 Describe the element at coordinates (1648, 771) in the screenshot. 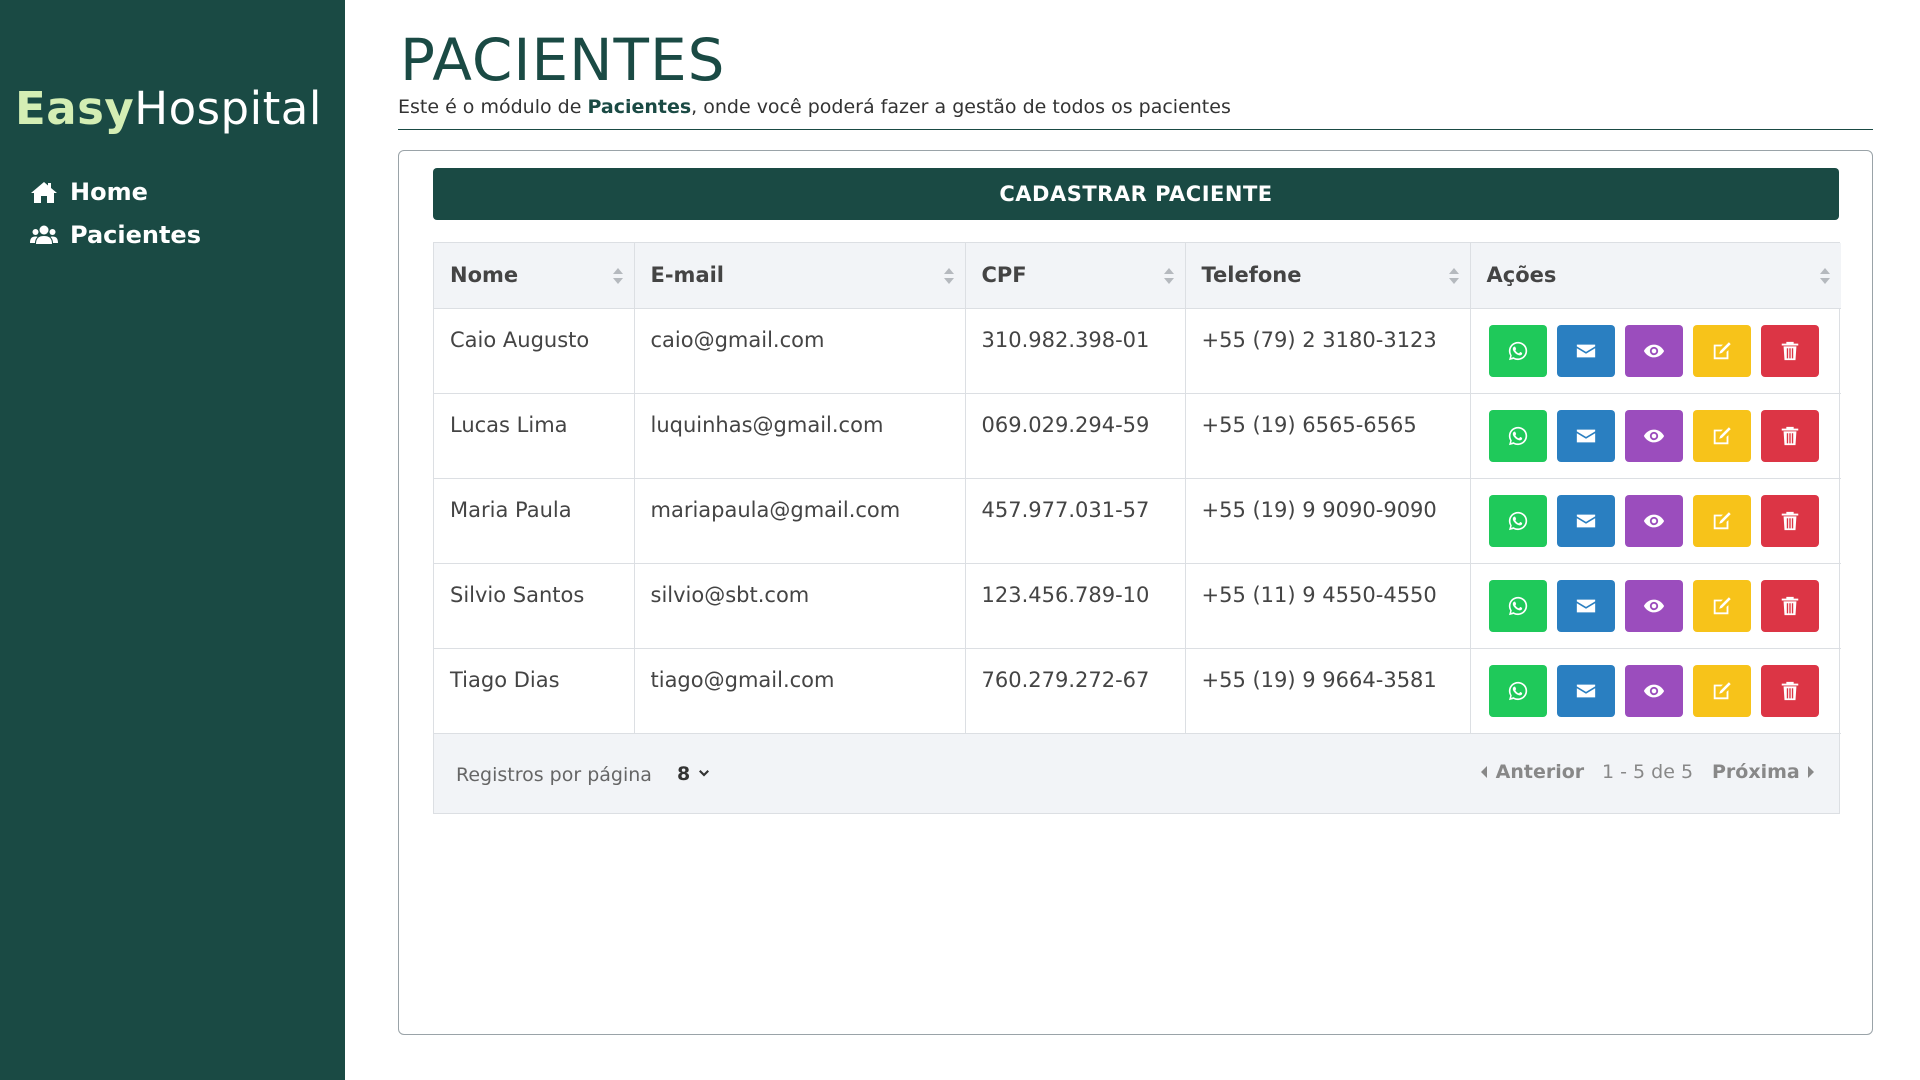

I see `pagination-info: 1 - 5 de 5` at that location.